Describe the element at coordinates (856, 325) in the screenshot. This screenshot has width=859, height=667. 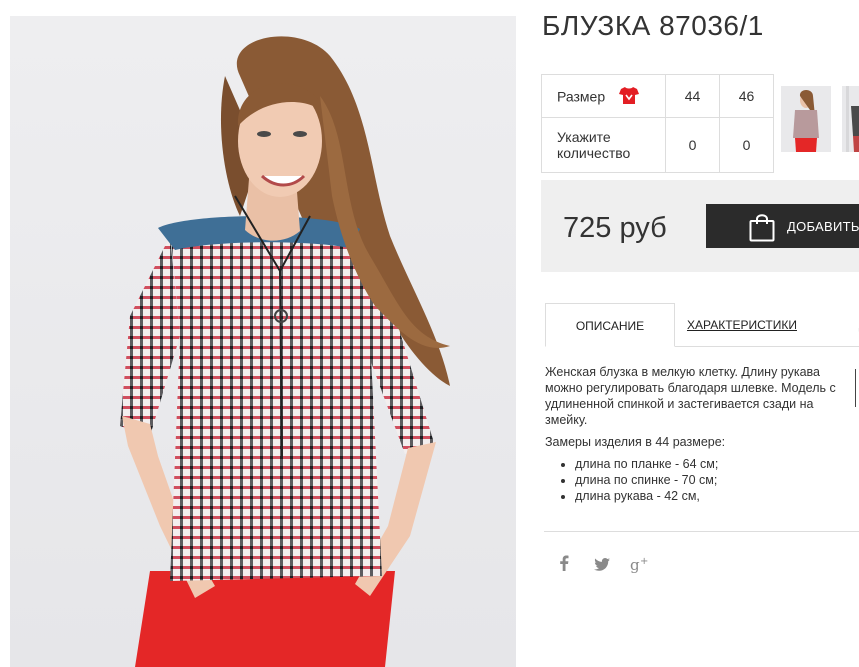
I see `tab-delivery: Д` at that location.